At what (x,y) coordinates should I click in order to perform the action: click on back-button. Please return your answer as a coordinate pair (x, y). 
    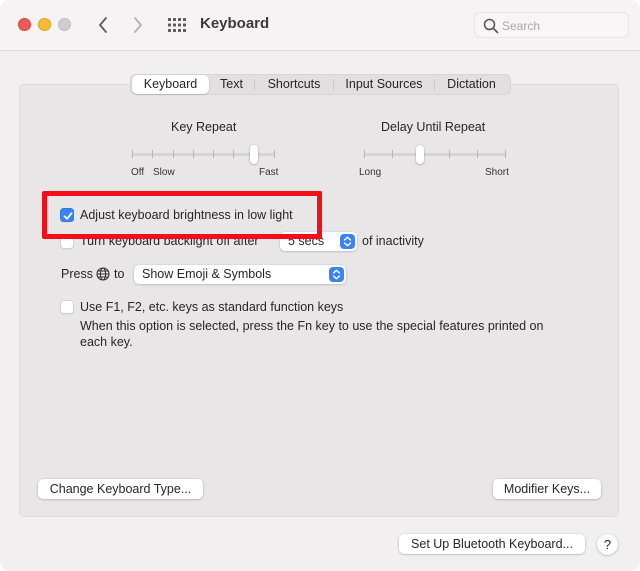
    Looking at the image, I should click on (103, 25).